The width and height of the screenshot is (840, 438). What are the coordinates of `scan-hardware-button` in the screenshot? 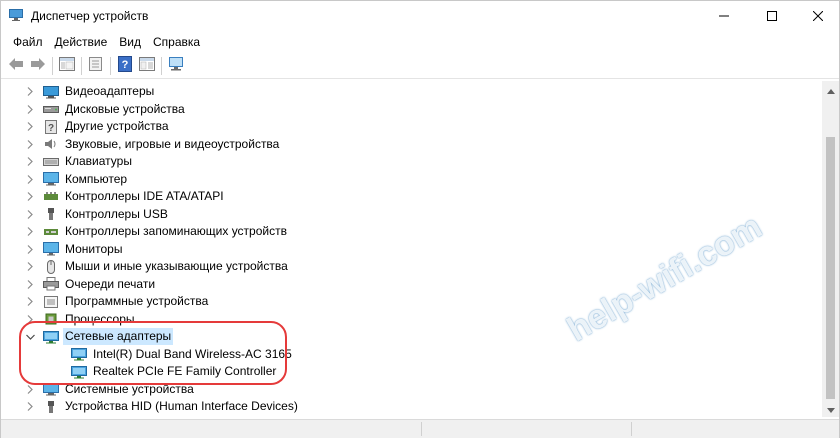 It's located at (176, 66).